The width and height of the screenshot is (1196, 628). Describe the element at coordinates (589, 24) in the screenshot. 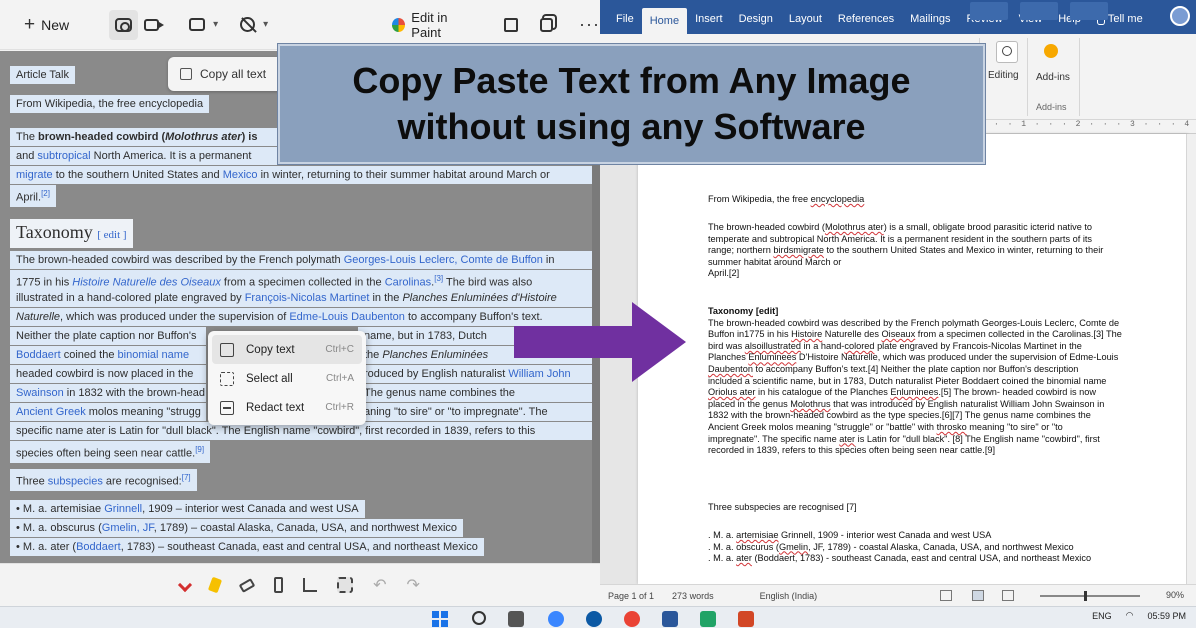

I see `more-options-icon: ···` at that location.